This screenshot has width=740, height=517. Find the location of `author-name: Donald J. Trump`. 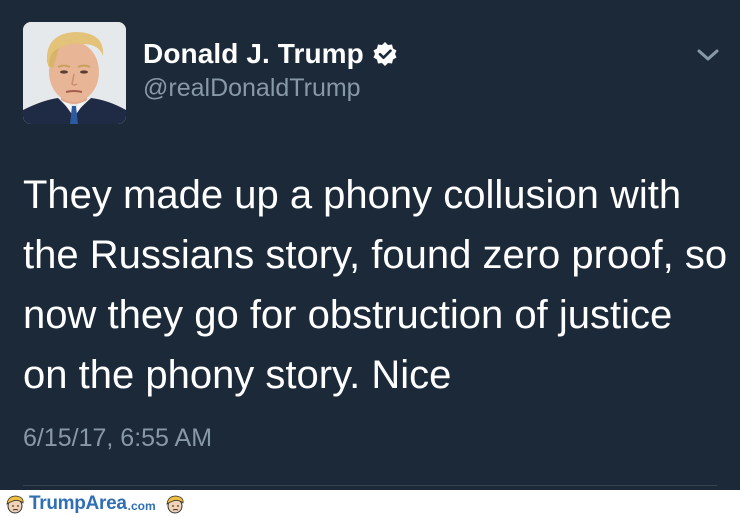

author-name: Donald J. Trump is located at coordinates (253, 54).